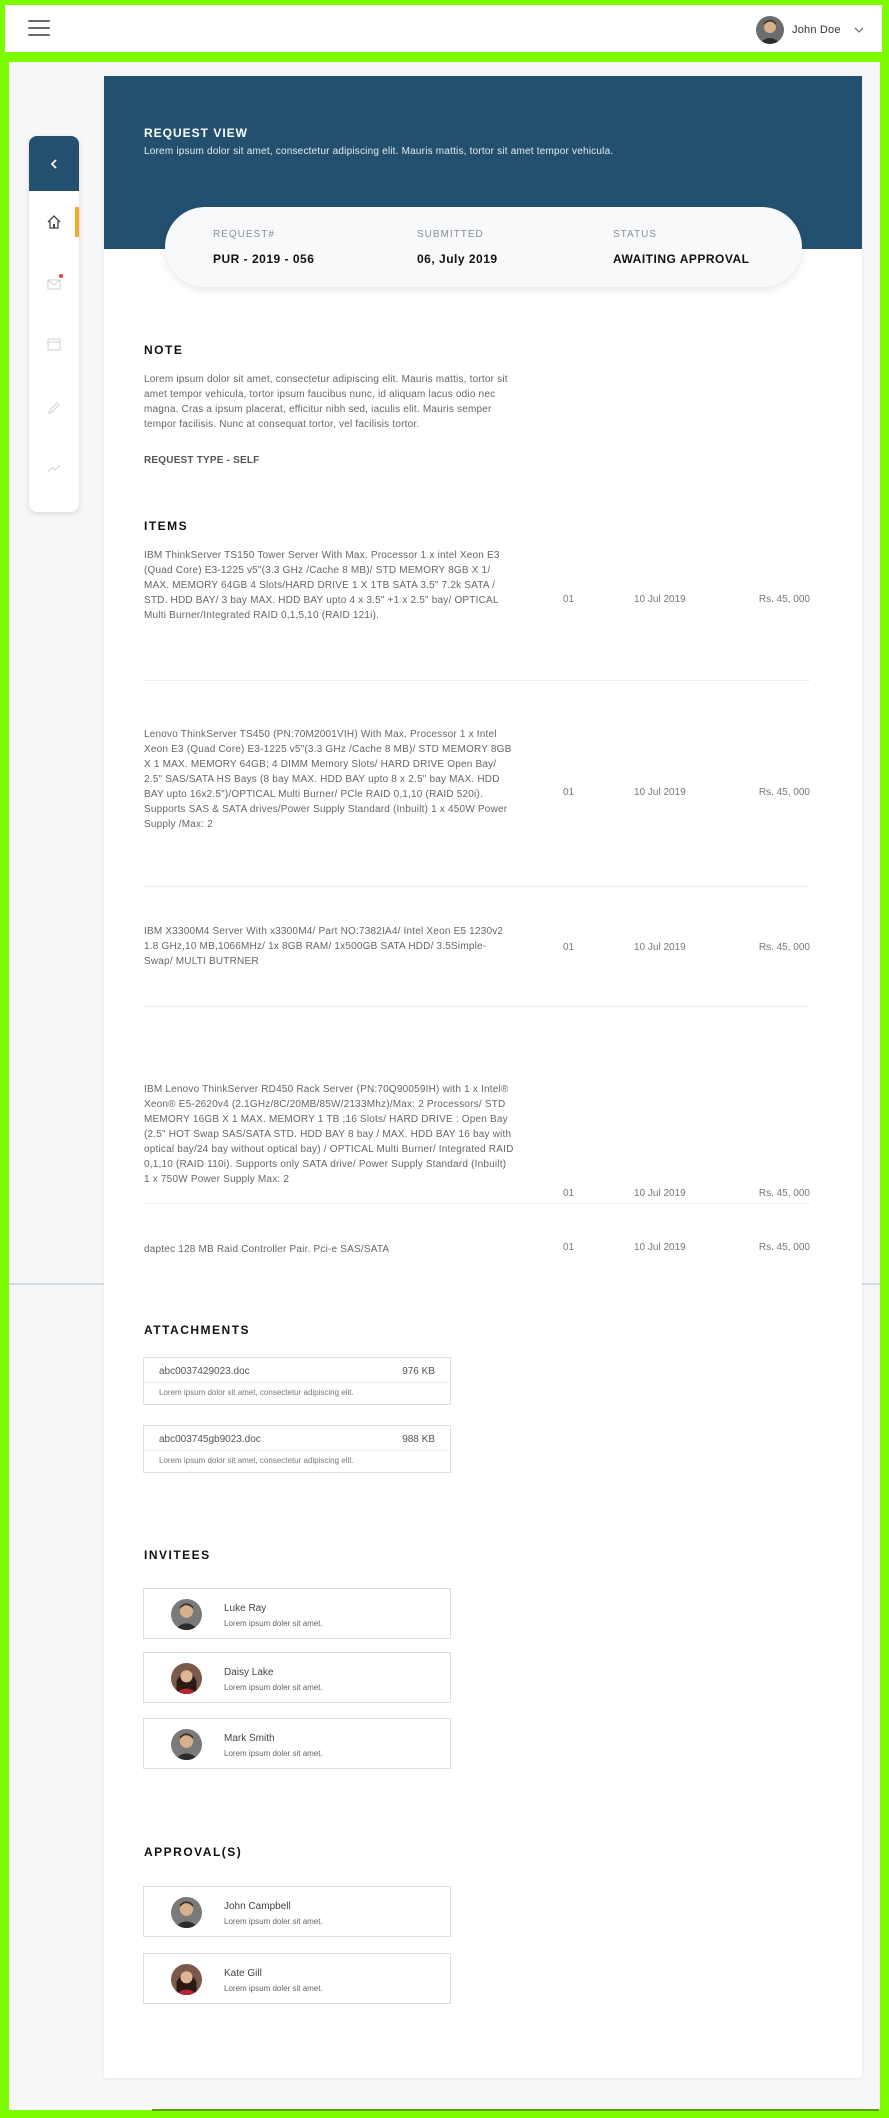 This screenshot has height=2118, width=889. I want to click on top-bar: John Doe, so click(443, 28).